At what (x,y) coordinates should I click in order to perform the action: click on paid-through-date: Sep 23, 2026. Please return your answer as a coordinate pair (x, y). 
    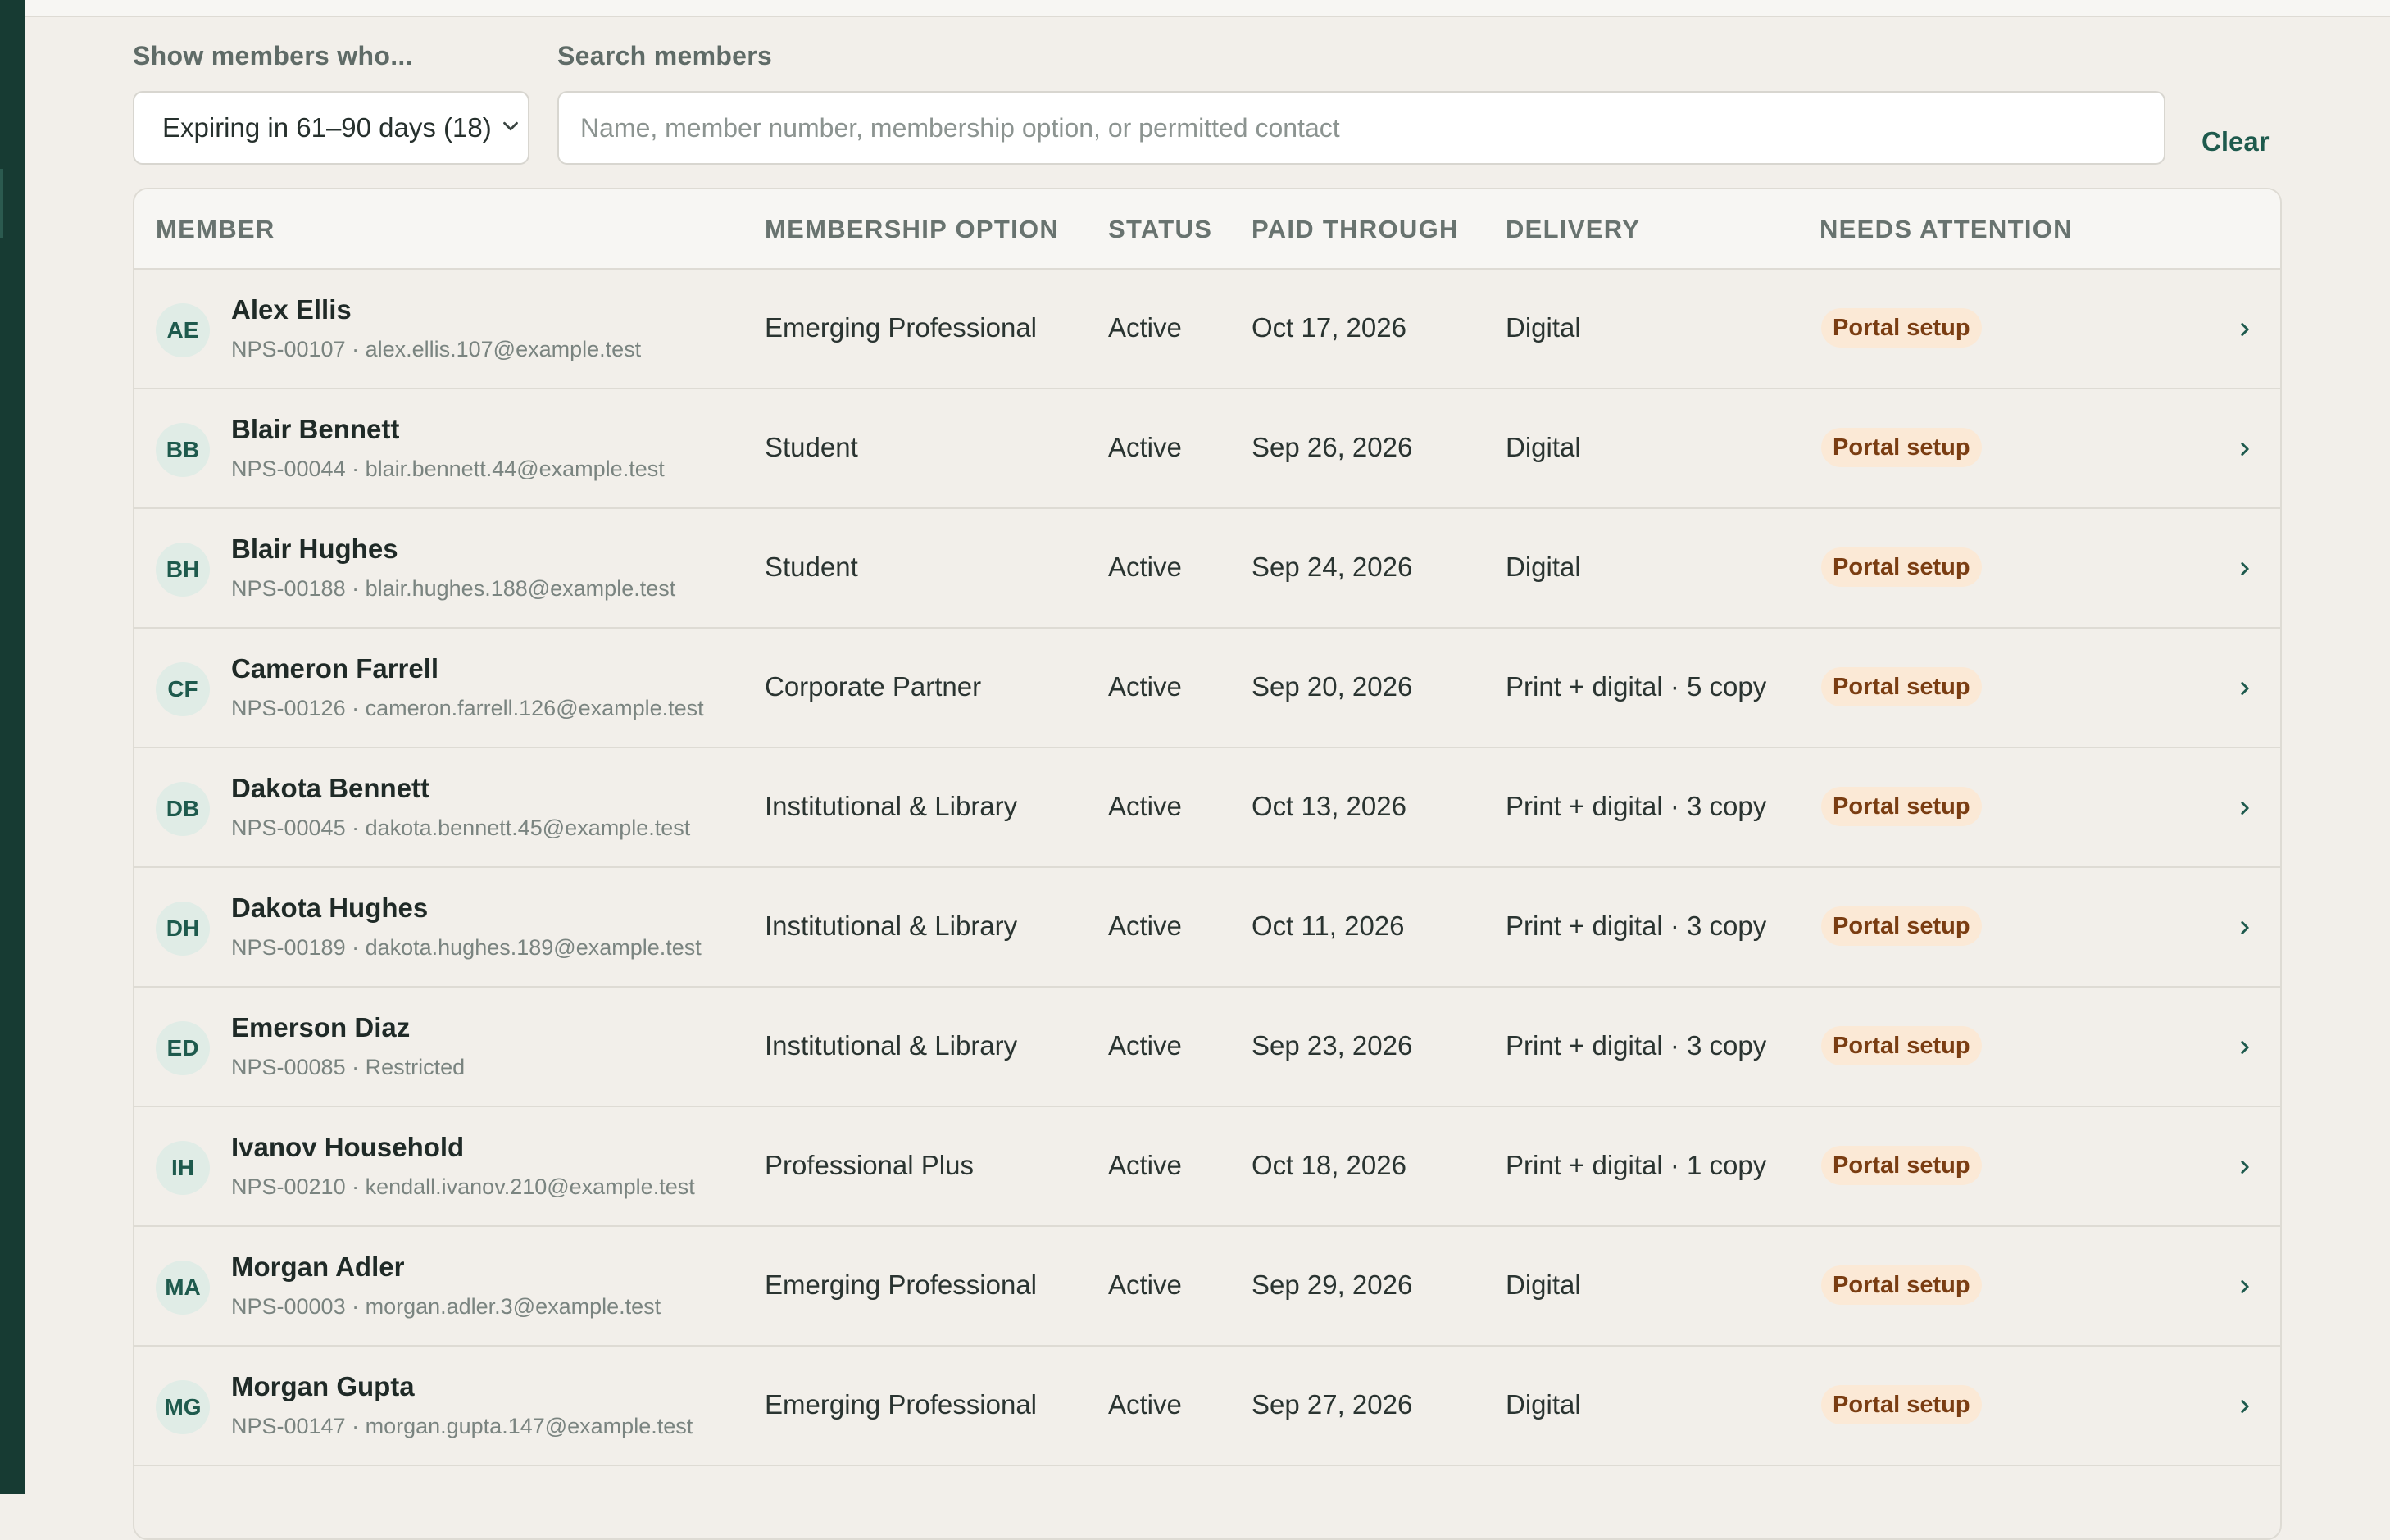
    Looking at the image, I should click on (1332, 1045).